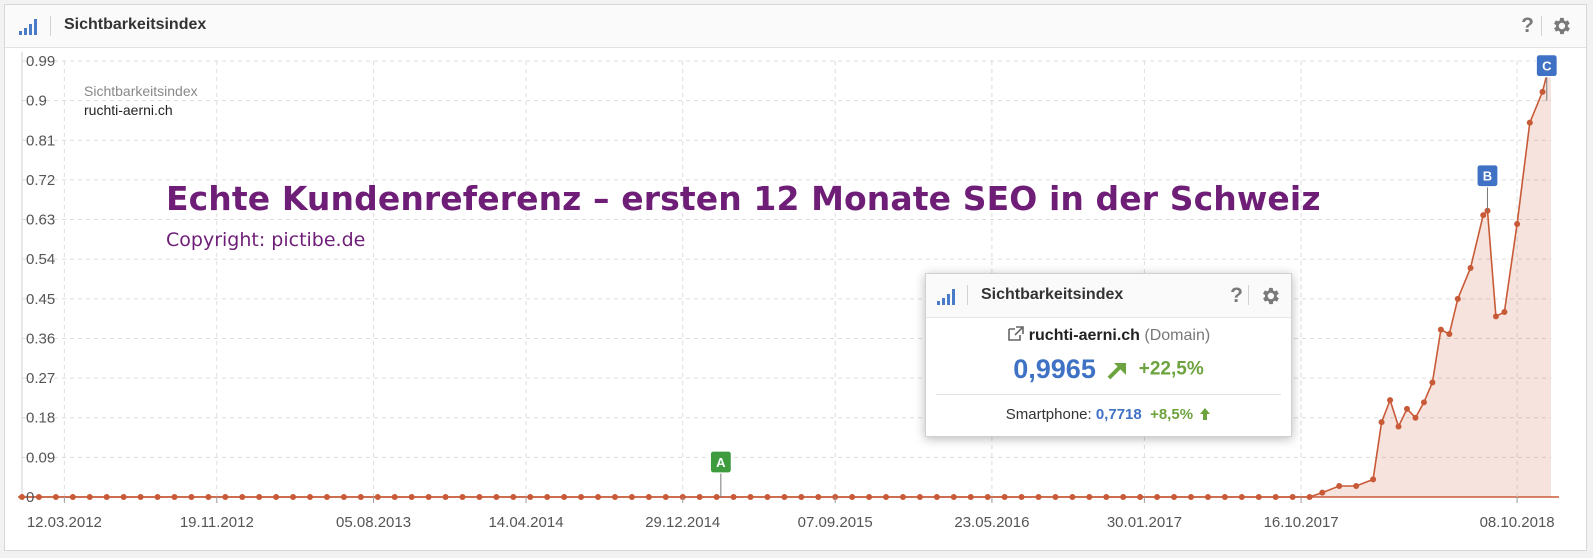 Image resolution: width=1593 pixels, height=558 pixels. What do you see at coordinates (1546, 77) in the screenshot?
I see `event-marker: C` at bounding box center [1546, 77].